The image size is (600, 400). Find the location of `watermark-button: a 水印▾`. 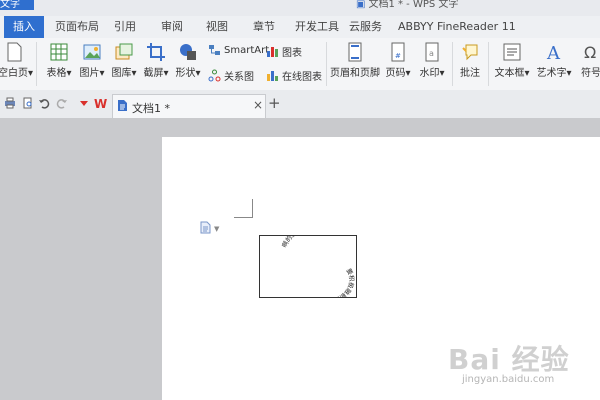

watermark-button: a 水印▾ is located at coordinates (432, 60).